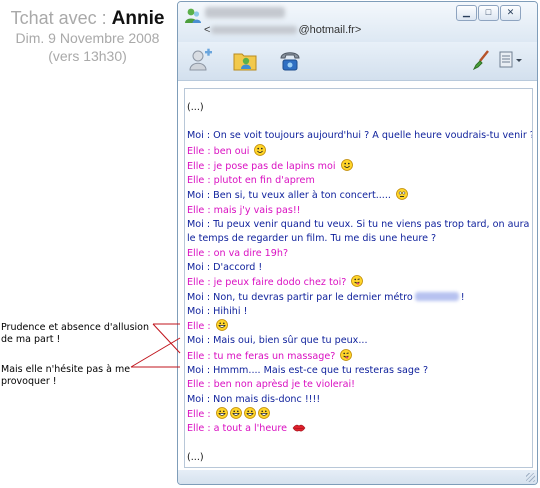  What do you see at coordinates (207, 30) in the screenshot?
I see `email-prefix: <` at bounding box center [207, 30].